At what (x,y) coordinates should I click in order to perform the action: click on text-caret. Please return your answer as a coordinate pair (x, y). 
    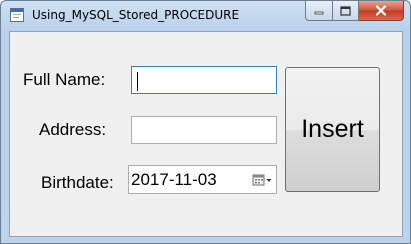
    Looking at the image, I should click on (137, 81).